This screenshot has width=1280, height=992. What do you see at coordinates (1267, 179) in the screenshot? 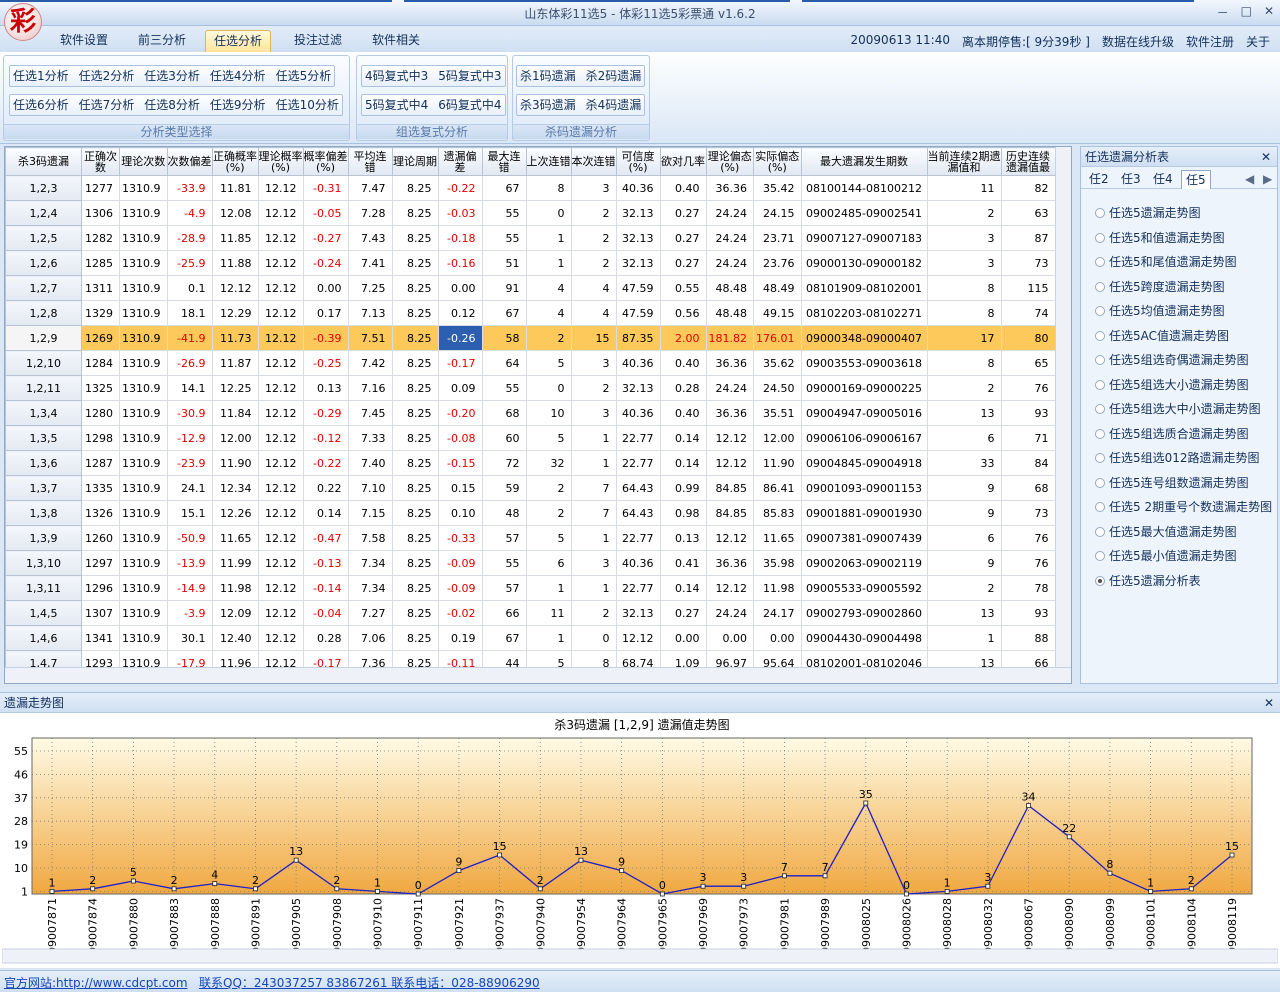
I see `tab-scroll-right-icon: ▶` at bounding box center [1267, 179].